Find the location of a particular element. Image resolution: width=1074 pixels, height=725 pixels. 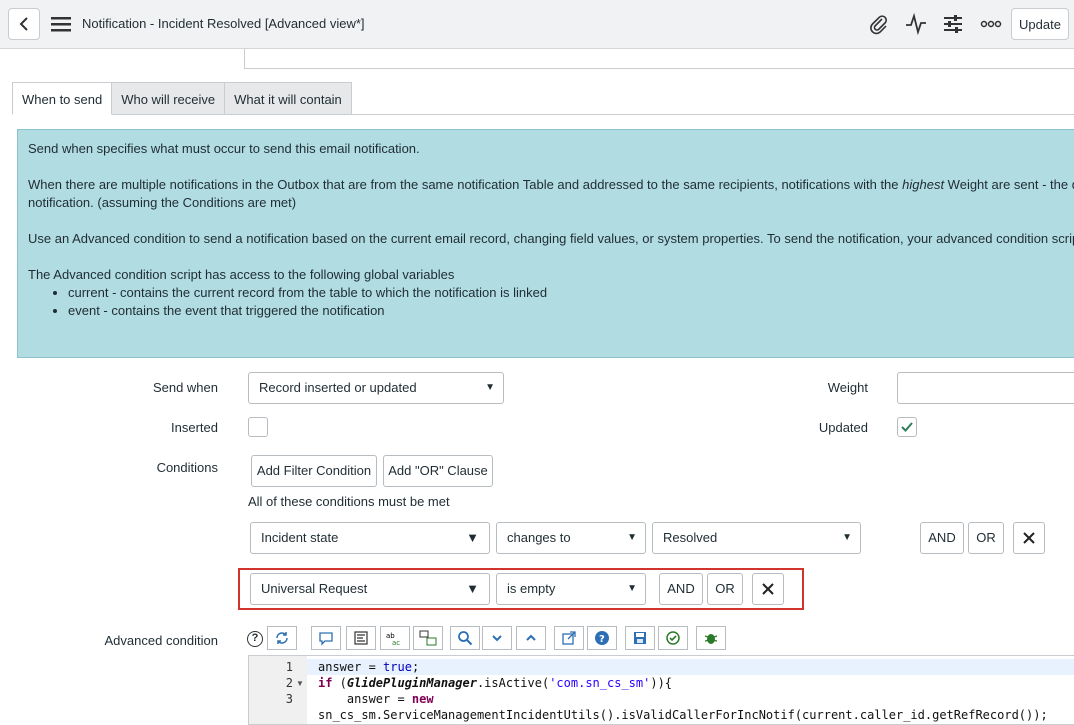

replace-all-button is located at coordinates (428, 638).